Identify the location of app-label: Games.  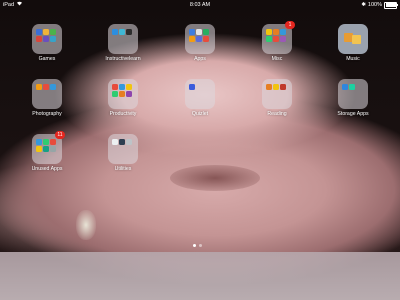
(47, 59).